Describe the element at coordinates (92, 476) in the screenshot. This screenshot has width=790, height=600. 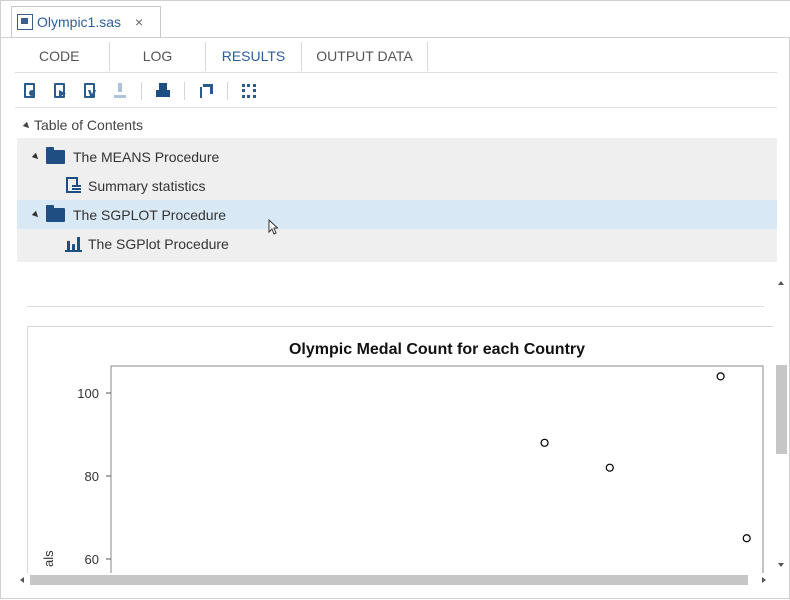
I see `y-tick-label: 80` at that location.